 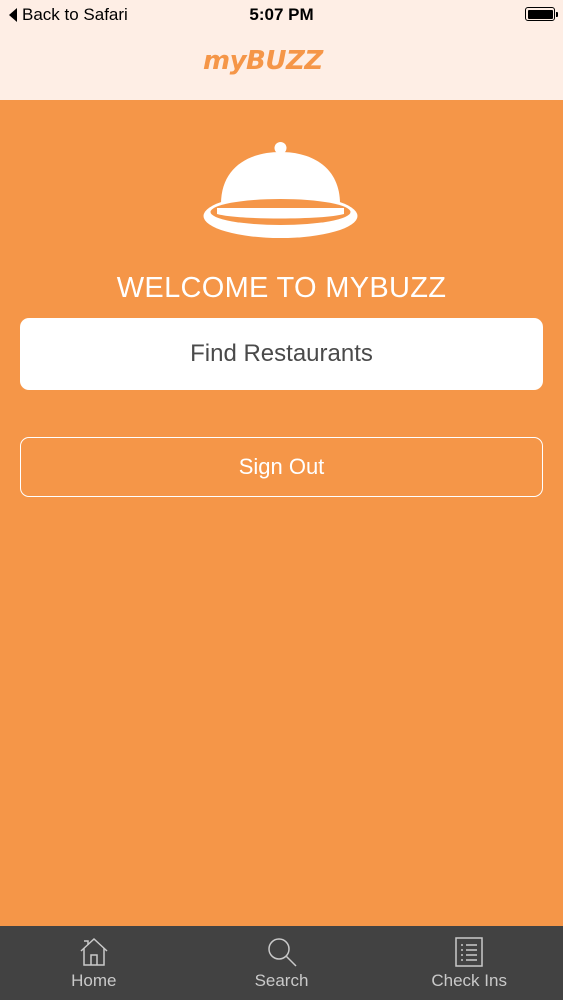 What do you see at coordinates (281, 467) in the screenshot?
I see `sign-out-button: Sign Out` at bounding box center [281, 467].